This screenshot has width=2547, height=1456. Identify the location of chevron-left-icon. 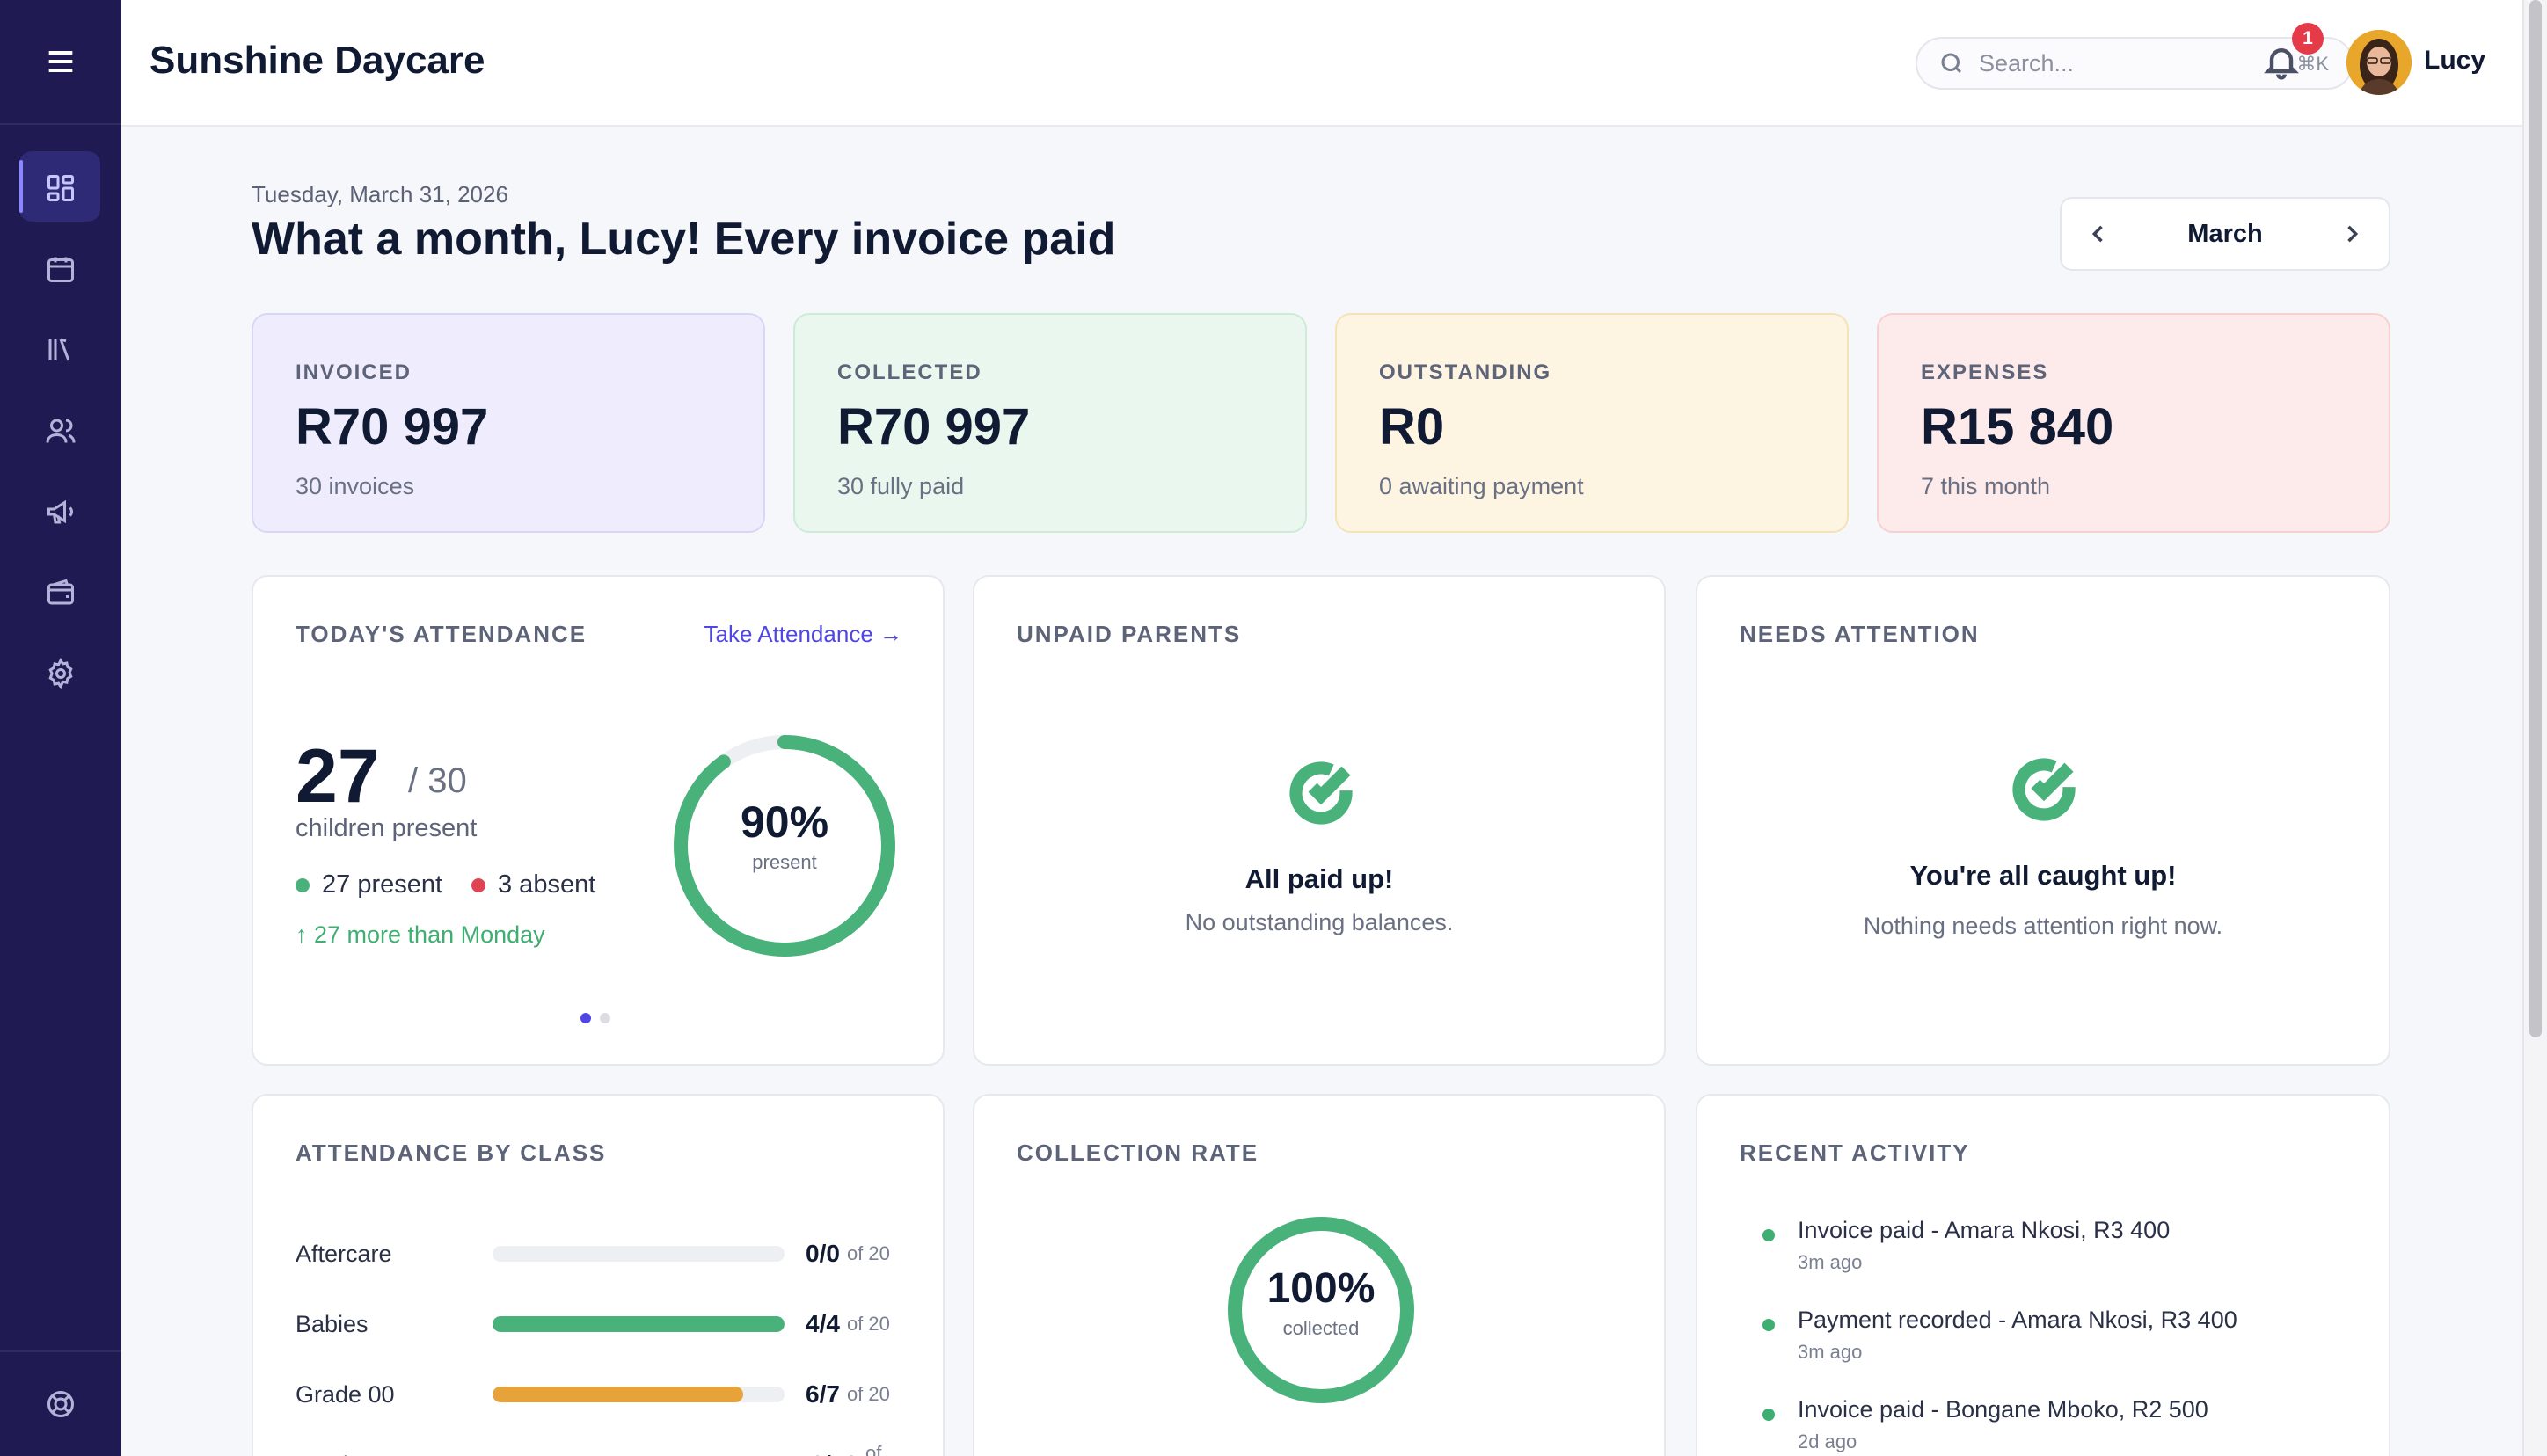
(2098, 234).